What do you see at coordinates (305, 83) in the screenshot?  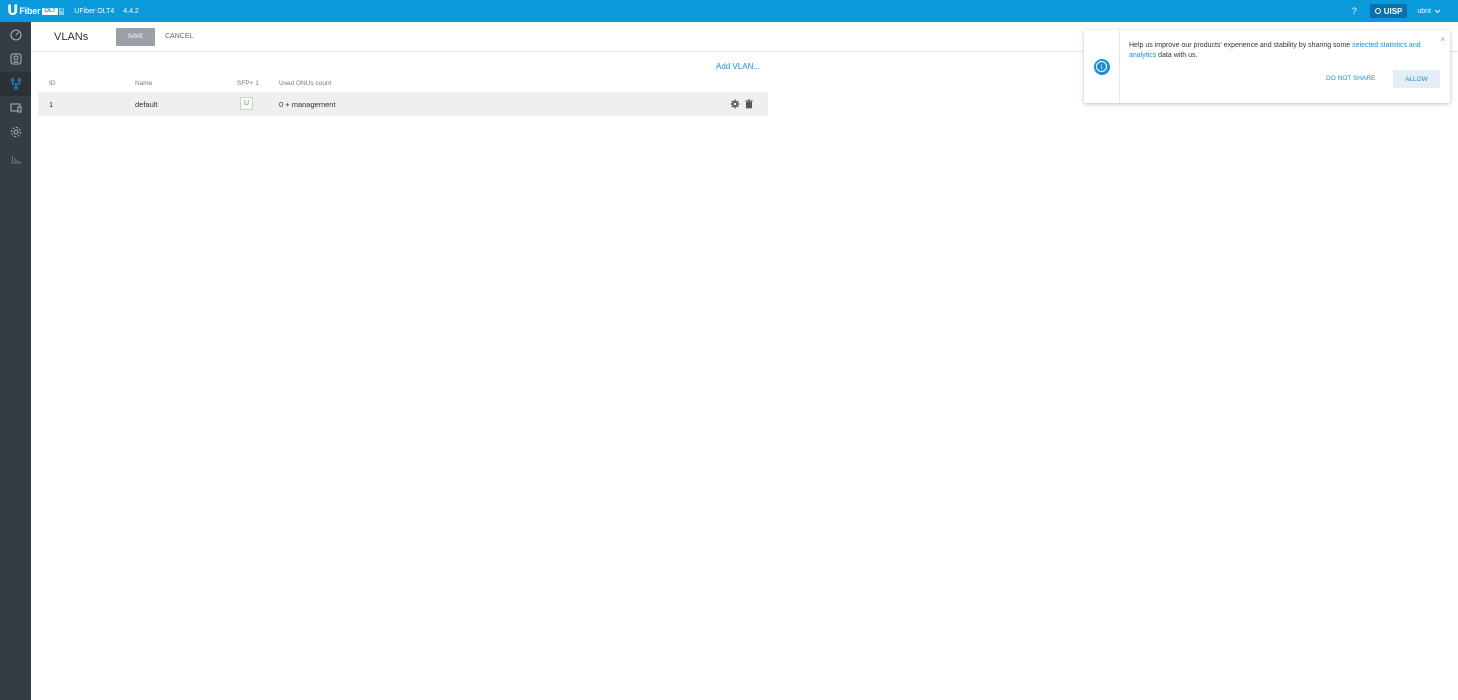 I see `column-header-onus: Used ONUs count` at bounding box center [305, 83].